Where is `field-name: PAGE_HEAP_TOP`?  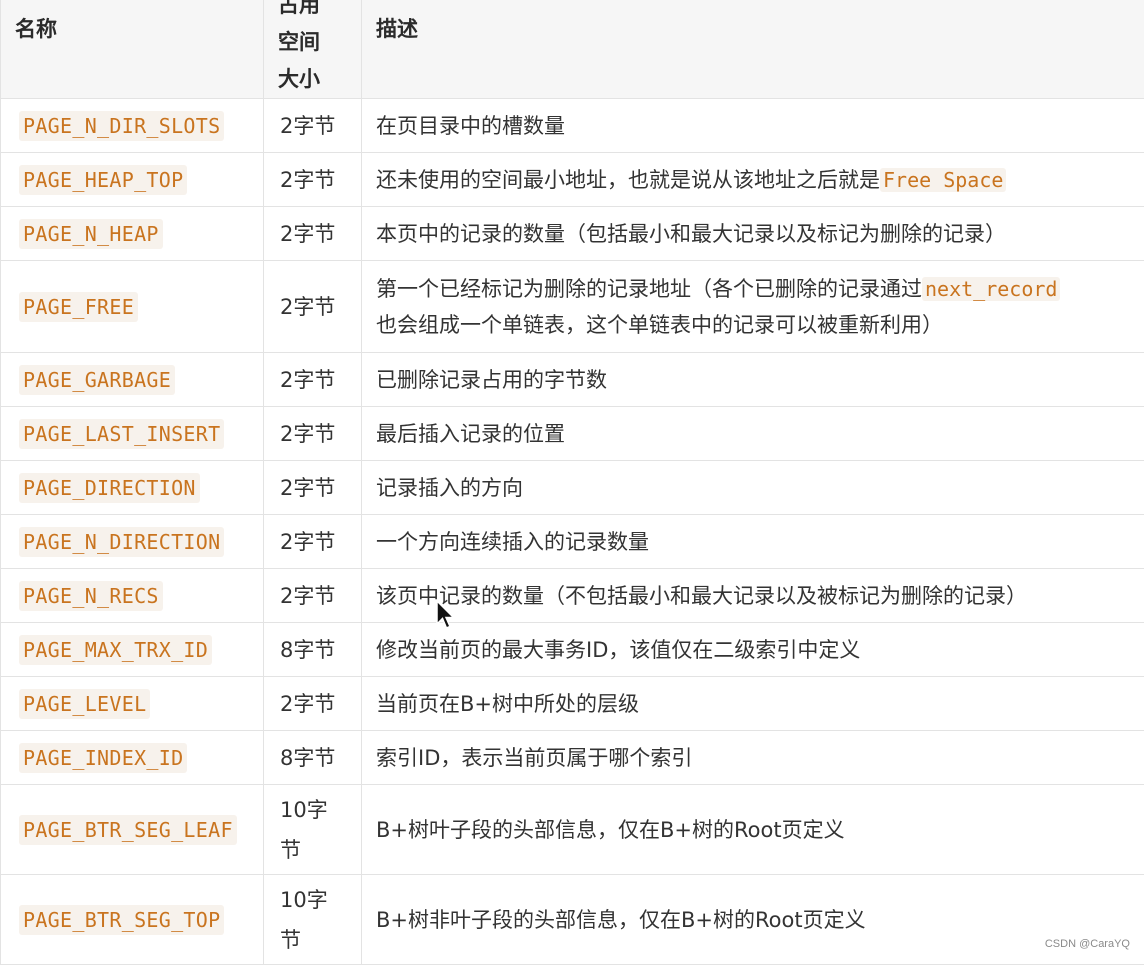 field-name: PAGE_HEAP_TOP is located at coordinates (103, 180).